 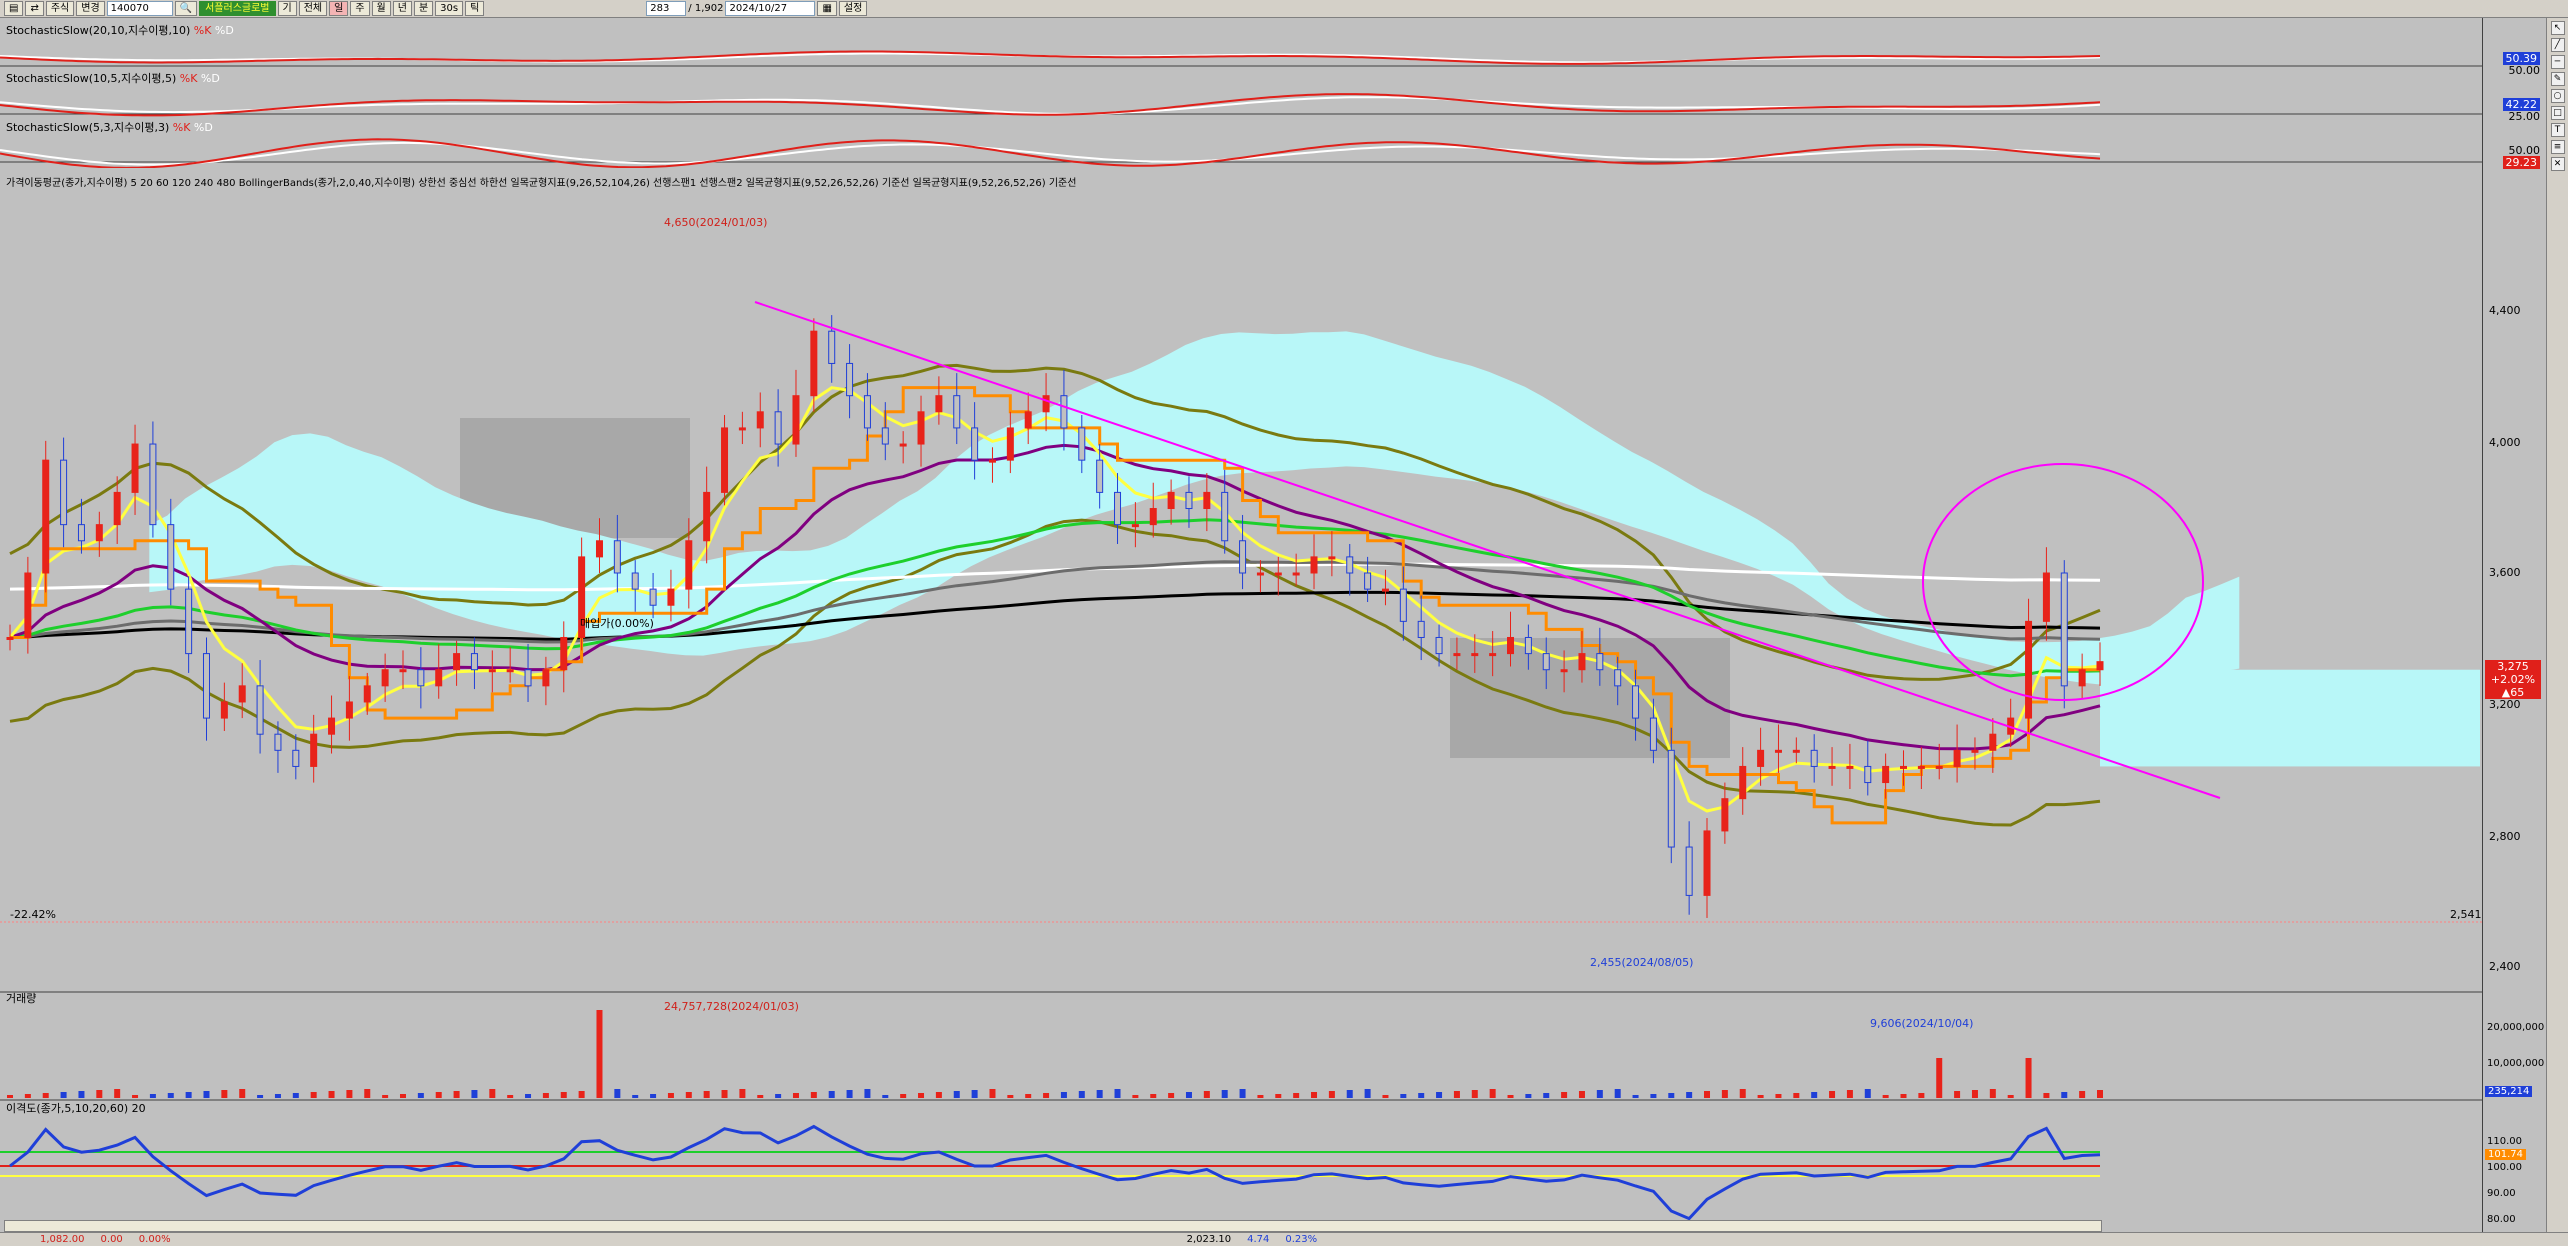 What do you see at coordinates (2557, 28) in the screenshot?
I see `cursor-icon: ↖` at bounding box center [2557, 28].